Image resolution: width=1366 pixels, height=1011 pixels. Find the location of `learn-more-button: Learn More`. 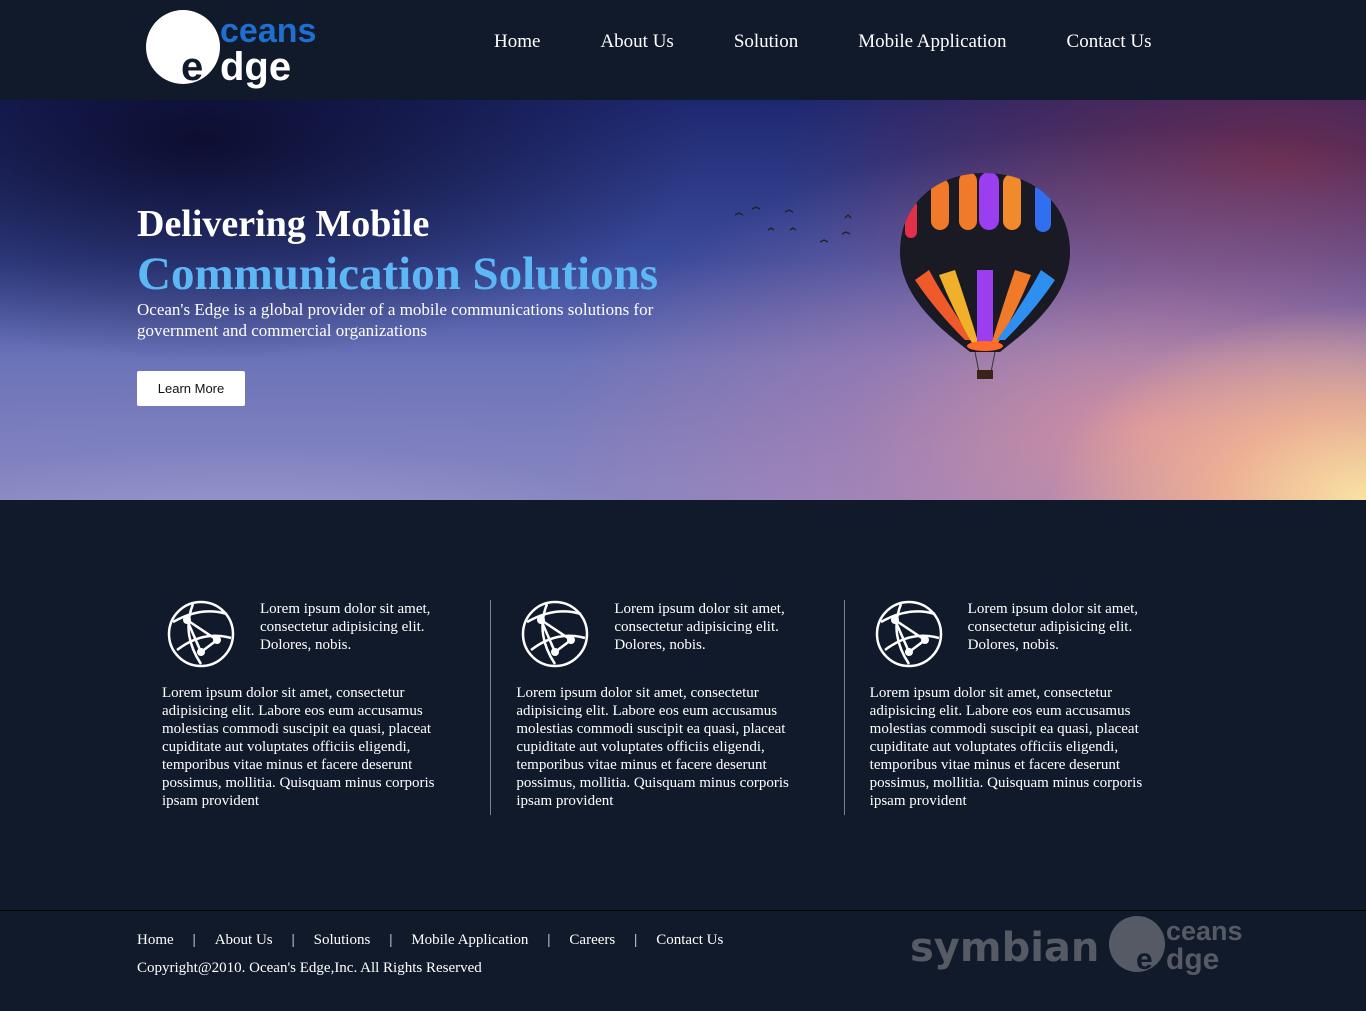

learn-more-button: Learn More is located at coordinates (191, 388).